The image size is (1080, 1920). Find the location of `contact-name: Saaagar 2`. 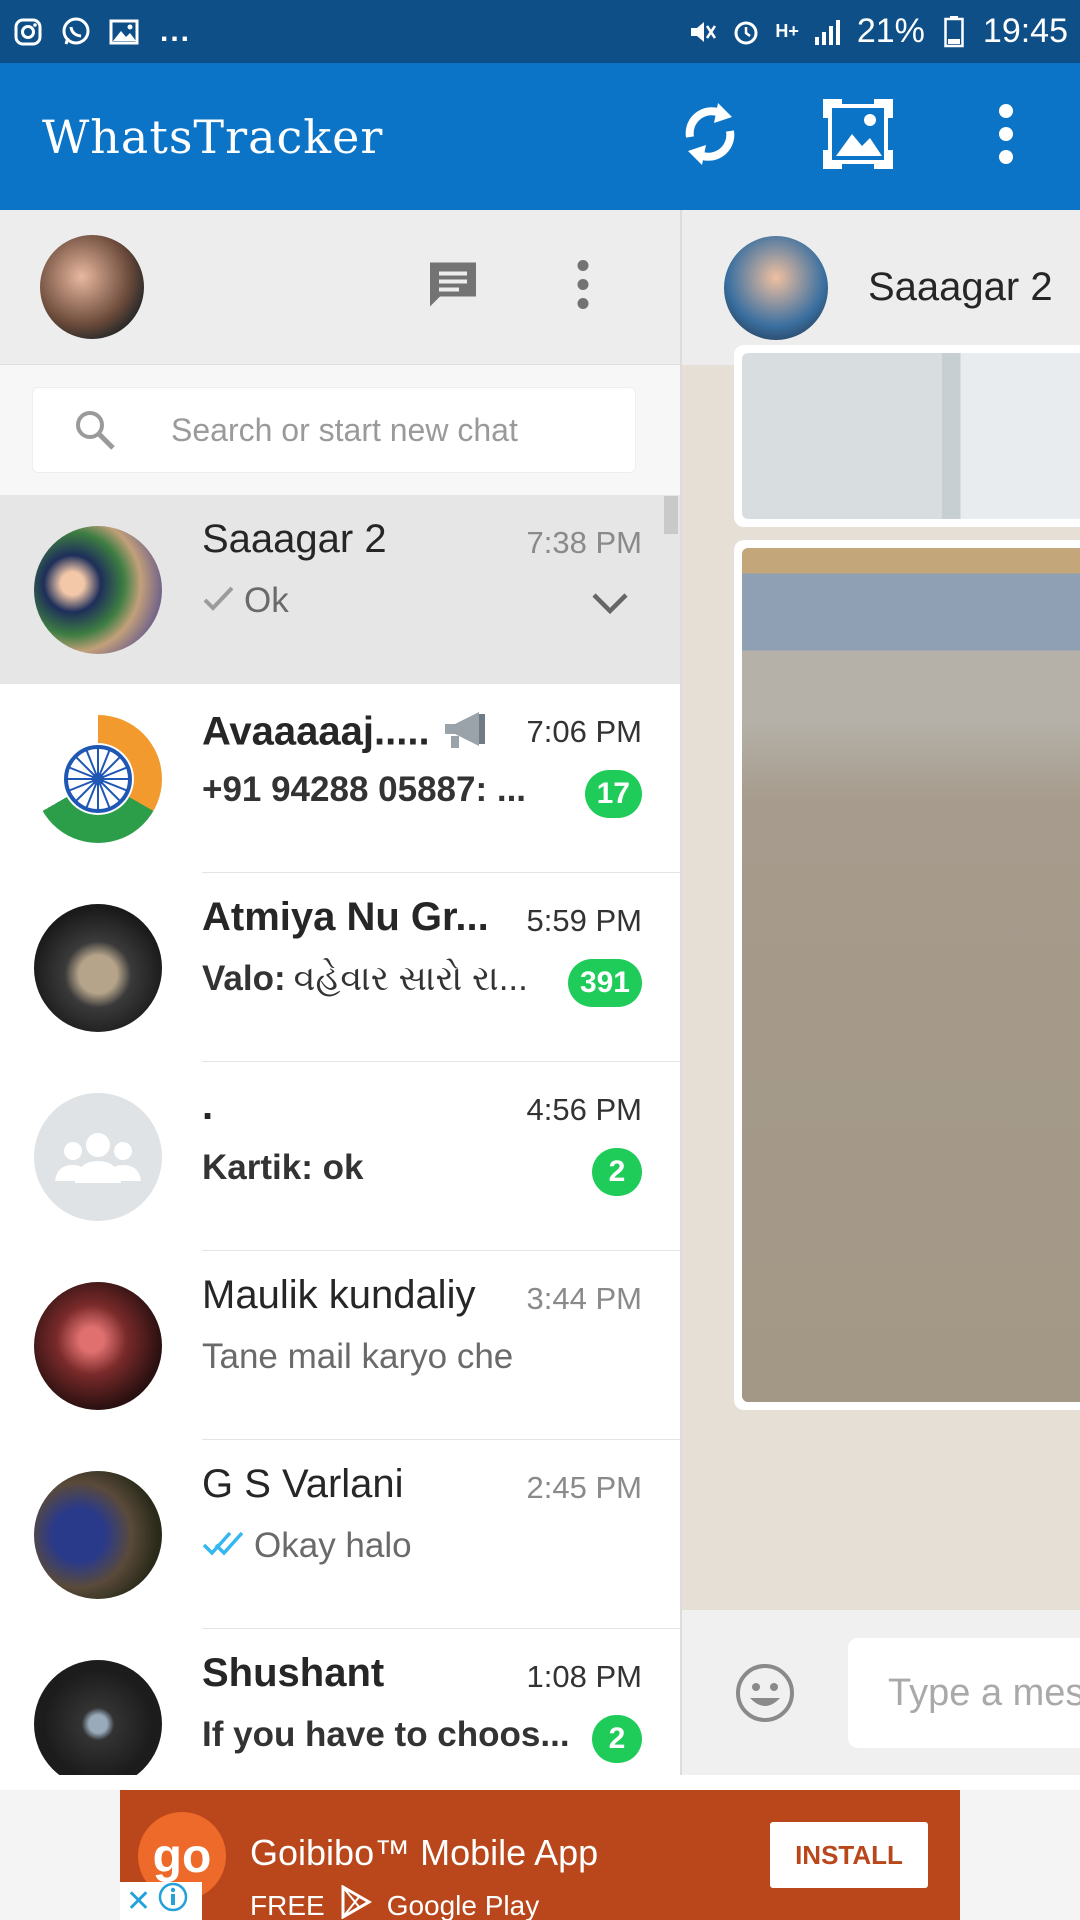

contact-name: Saaagar 2 is located at coordinates (960, 287).